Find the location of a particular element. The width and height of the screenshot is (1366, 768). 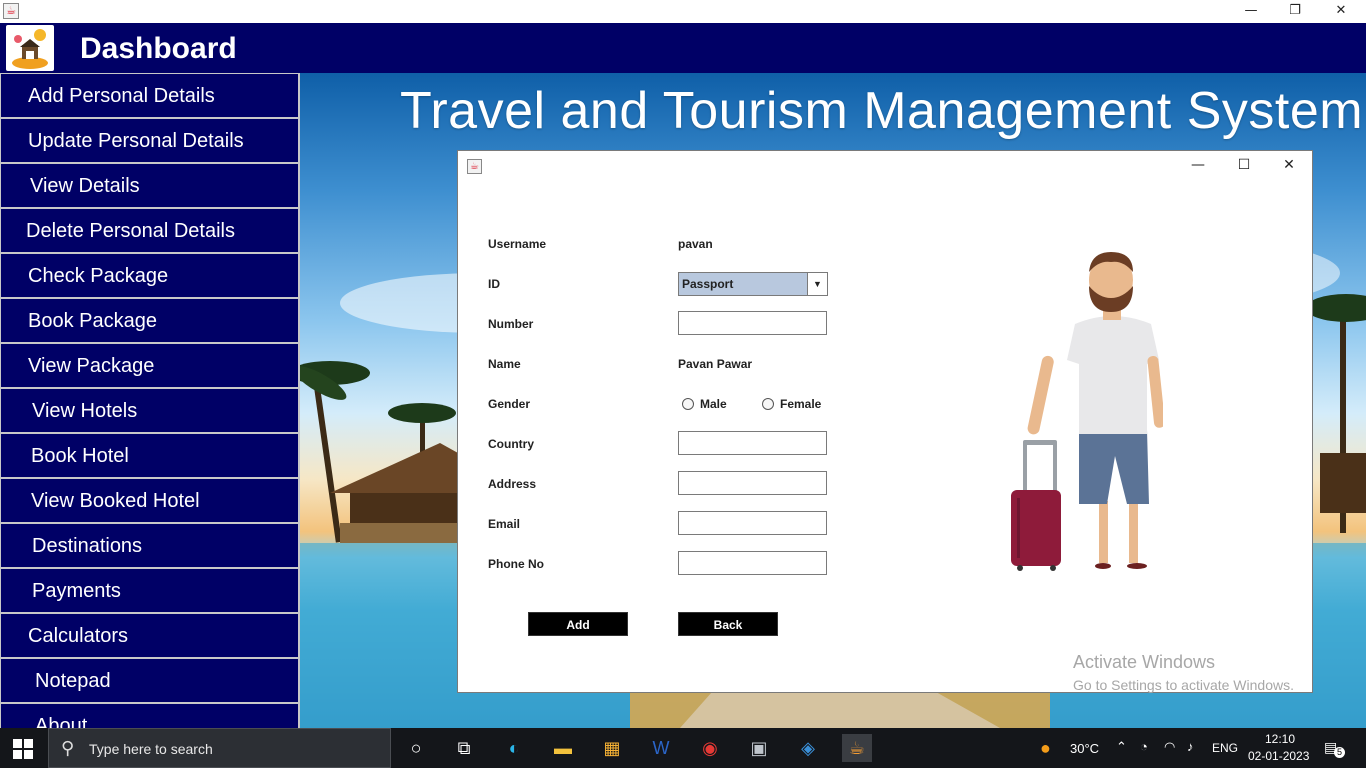

gender-male-radio: Male is located at coordinates (704, 404).